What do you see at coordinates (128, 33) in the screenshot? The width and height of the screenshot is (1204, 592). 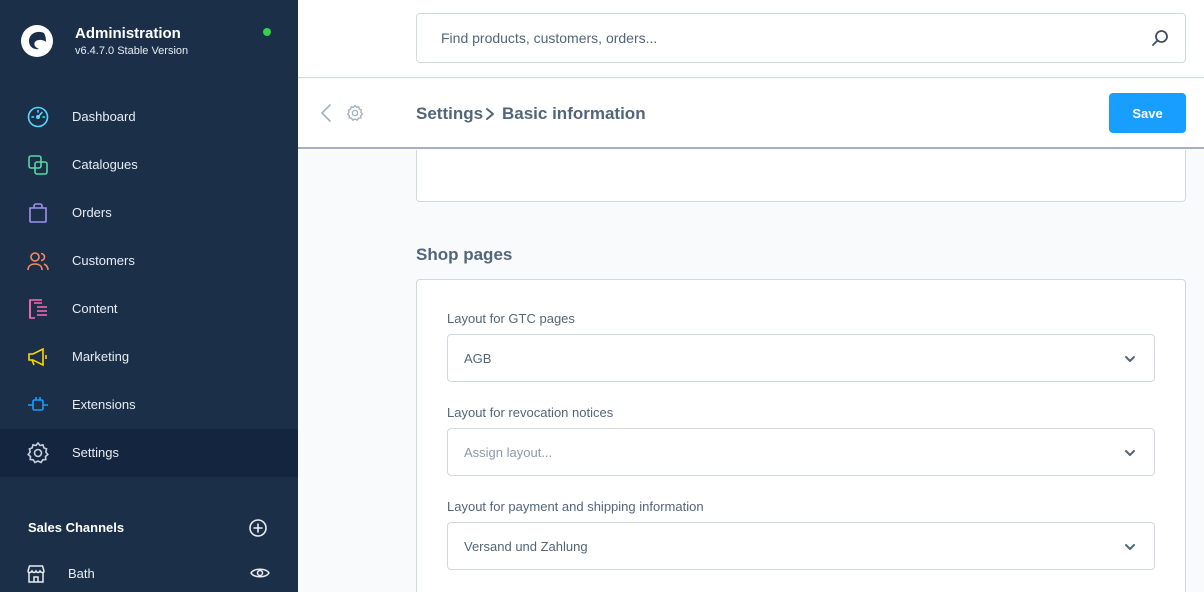 I see `app-title: Administration` at bounding box center [128, 33].